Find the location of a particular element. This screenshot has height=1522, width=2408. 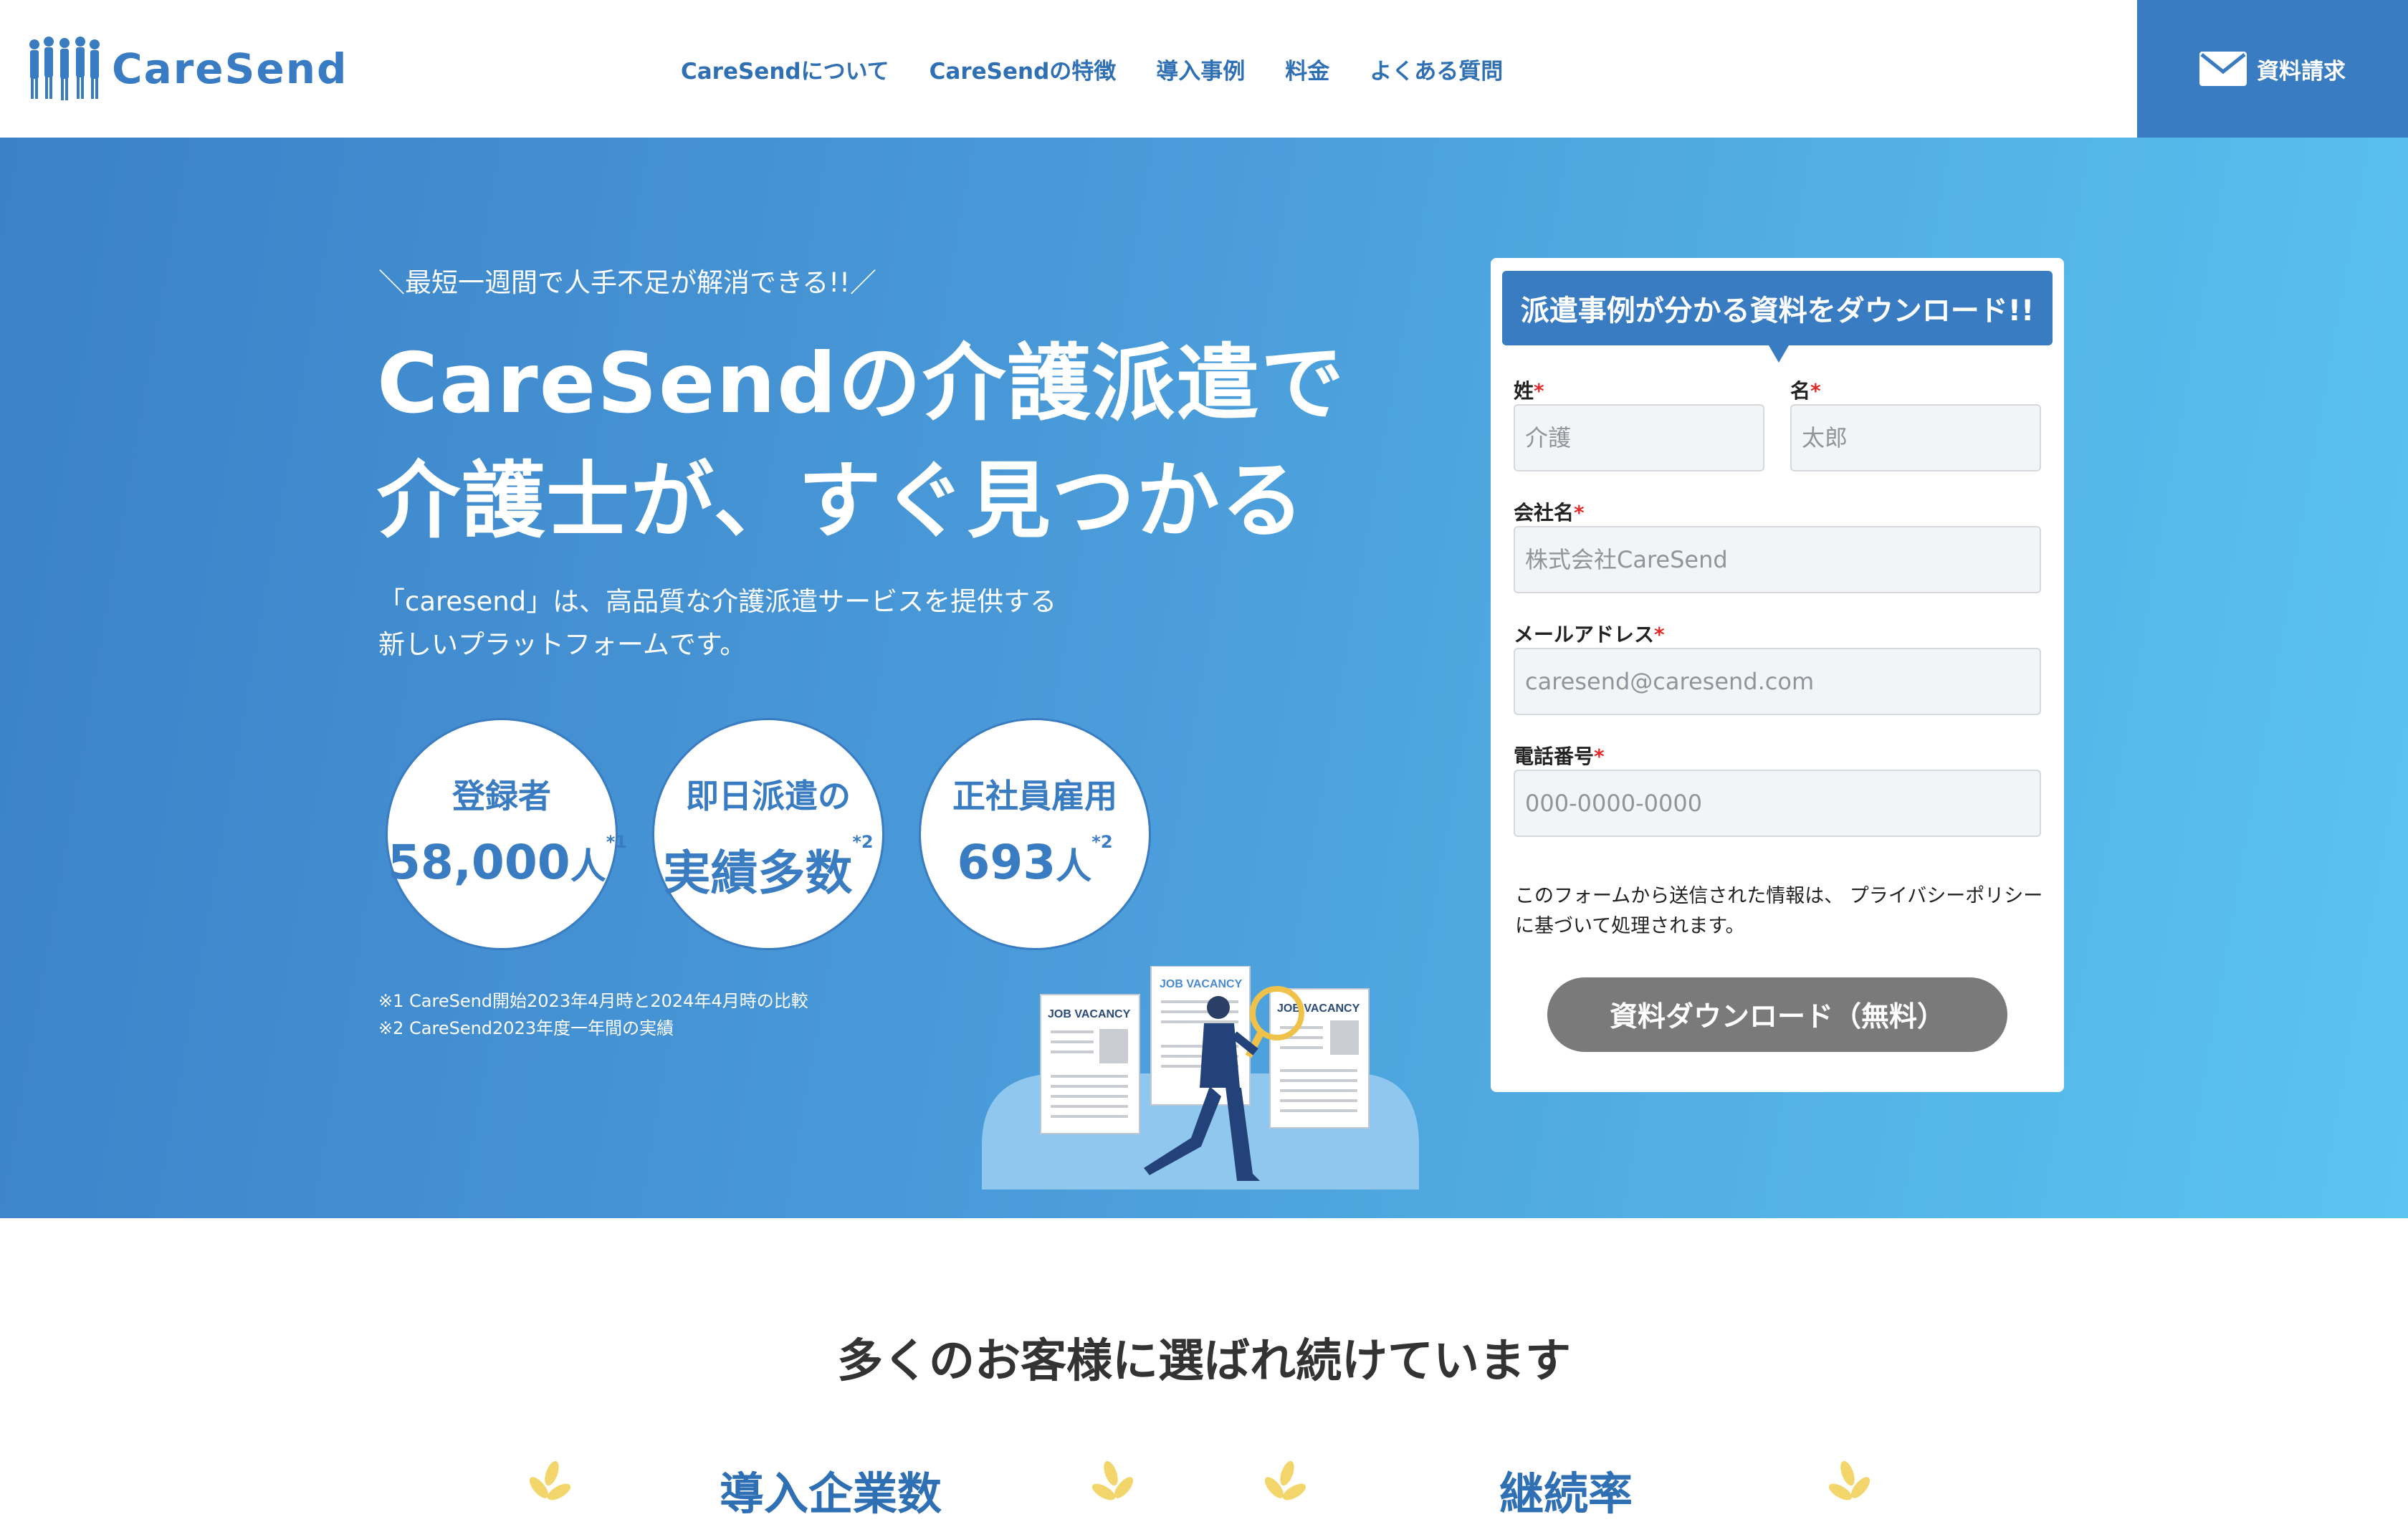

stat-number: 実績多数 is located at coordinates (758, 874).